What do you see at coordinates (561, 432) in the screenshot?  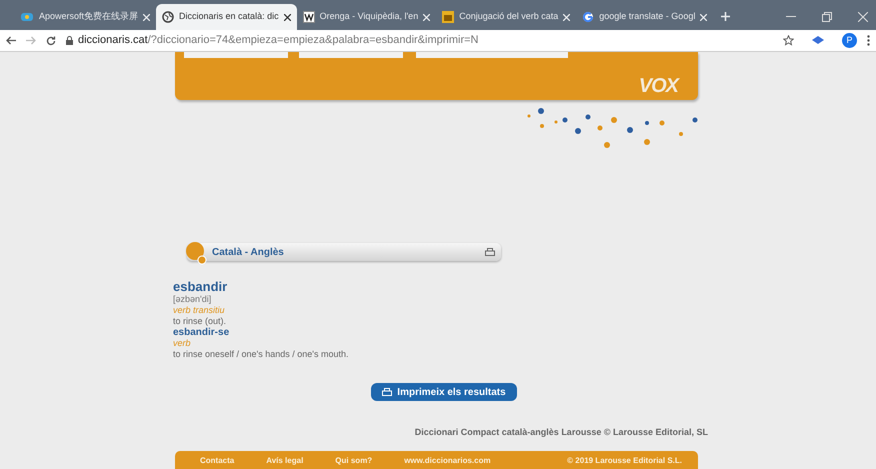 I see `credit-text: Diccionari Compact català-anglès Larousse © Larousse Editorial, SL` at bounding box center [561, 432].